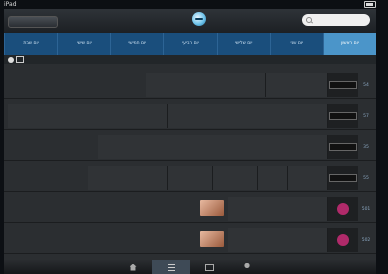  I want to click on search-input, so click(336, 20).